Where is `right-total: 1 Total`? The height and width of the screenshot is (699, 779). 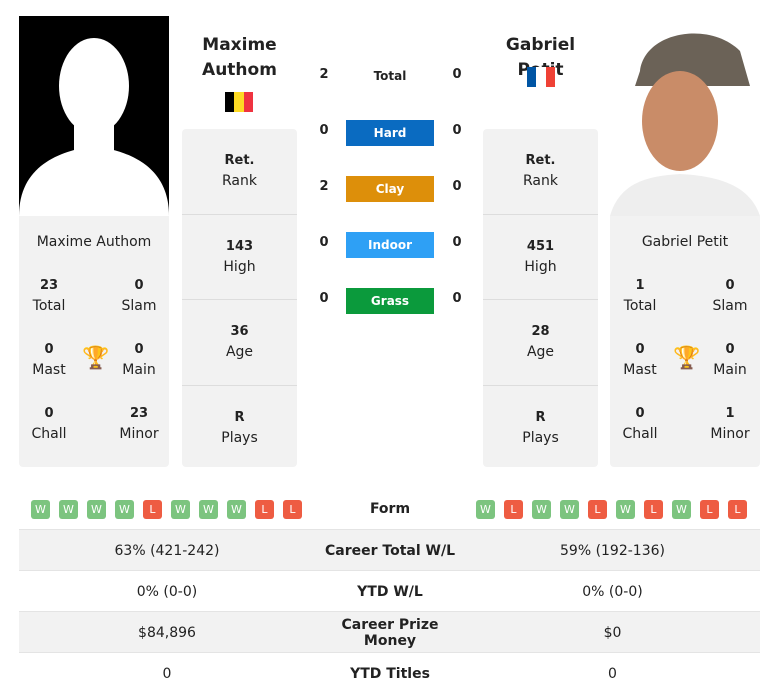
right-total: 1 Total is located at coordinates (640, 296).